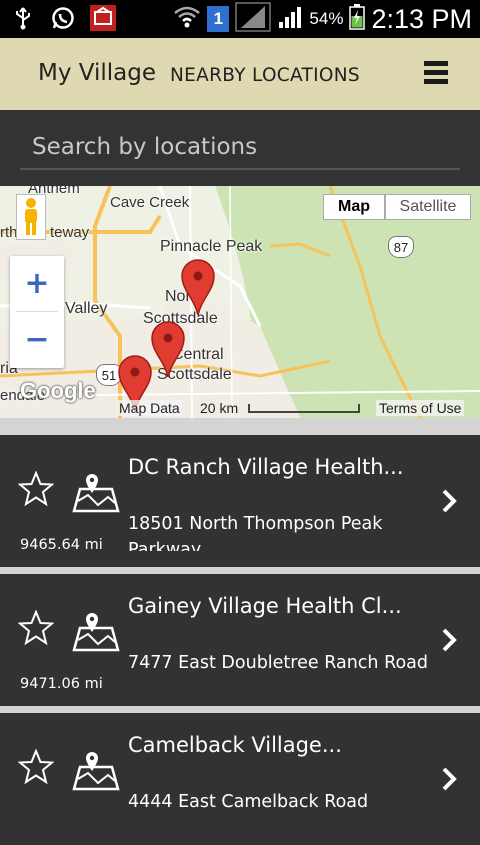 The width and height of the screenshot is (480, 845). What do you see at coordinates (248, 802) in the screenshot?
I see `location-address: 4444 East Camelback Road` at bounding box center [248, 802].